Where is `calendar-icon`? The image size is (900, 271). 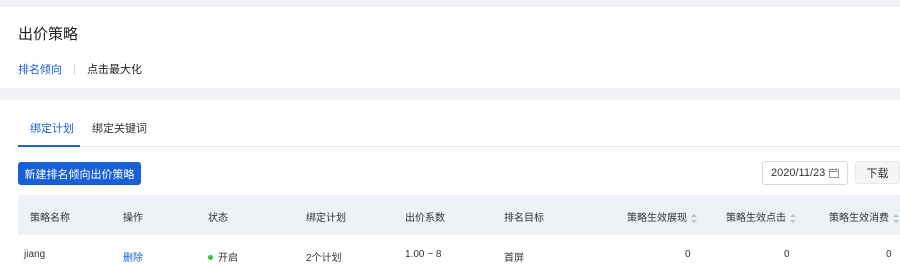 calendar-icon is located at coordinates (834, 173).